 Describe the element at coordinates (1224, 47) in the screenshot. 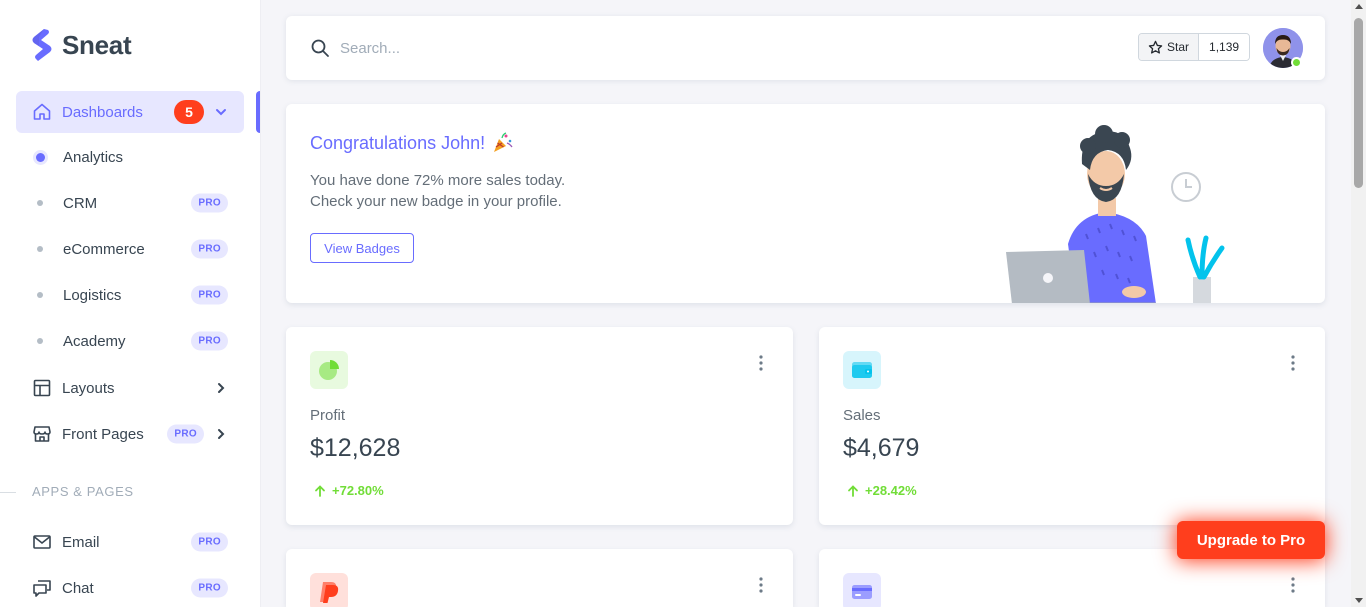

I see `star-count: 1,139` at that location.